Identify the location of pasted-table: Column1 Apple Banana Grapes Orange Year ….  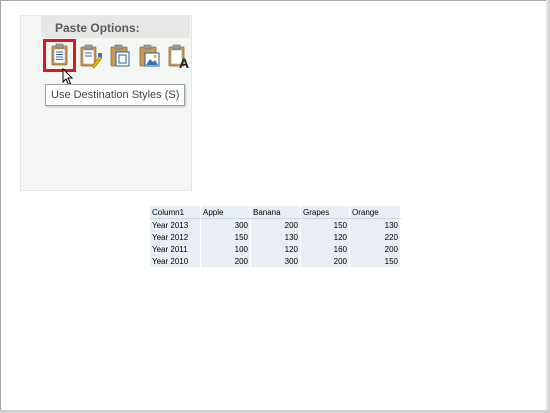
(275, 236).